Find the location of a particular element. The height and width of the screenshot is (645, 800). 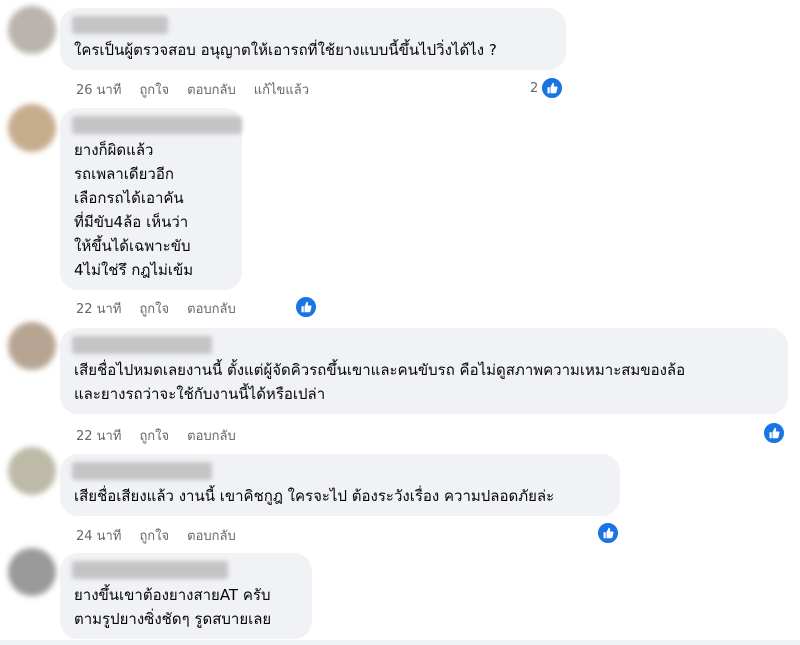

comment-line: ที่มีขับ4ล้อ เห็นว่า is located at coordinates (131, 222).